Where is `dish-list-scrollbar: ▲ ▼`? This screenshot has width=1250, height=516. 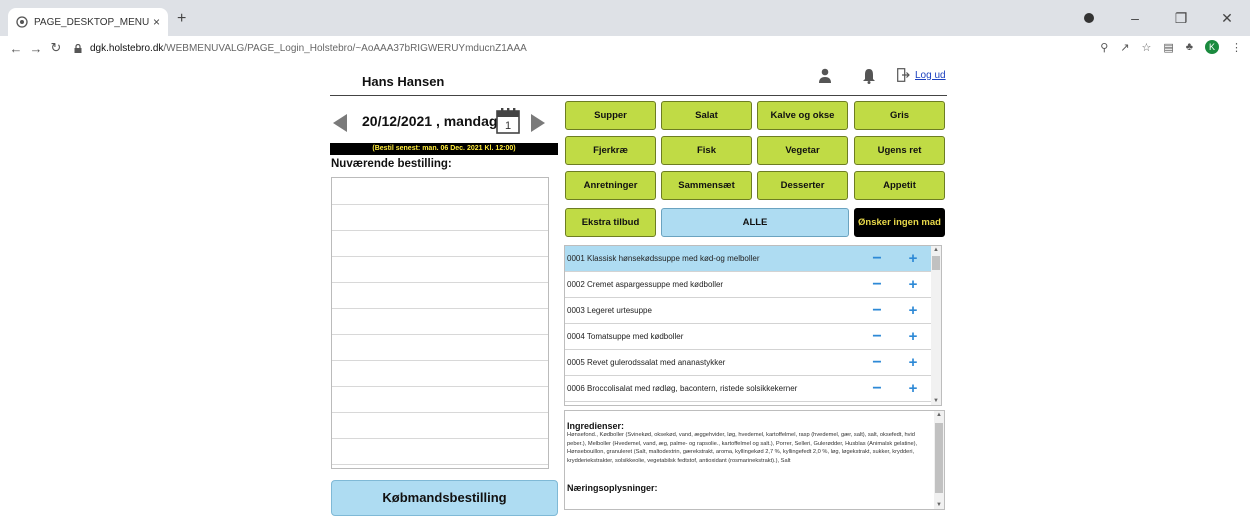
dish-list-scrollbar: ▲ ▼ is located at coordinates (936, 325).